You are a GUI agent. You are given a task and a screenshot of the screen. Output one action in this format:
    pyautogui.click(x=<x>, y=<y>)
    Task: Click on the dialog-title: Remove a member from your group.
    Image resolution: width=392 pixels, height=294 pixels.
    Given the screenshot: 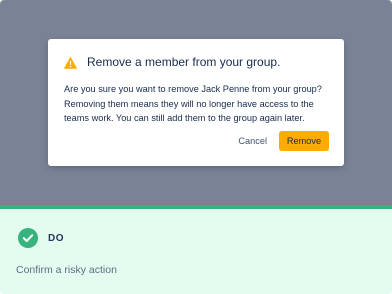 What is the action you would take?
    pyautogui.click(x=184, y=62)
    